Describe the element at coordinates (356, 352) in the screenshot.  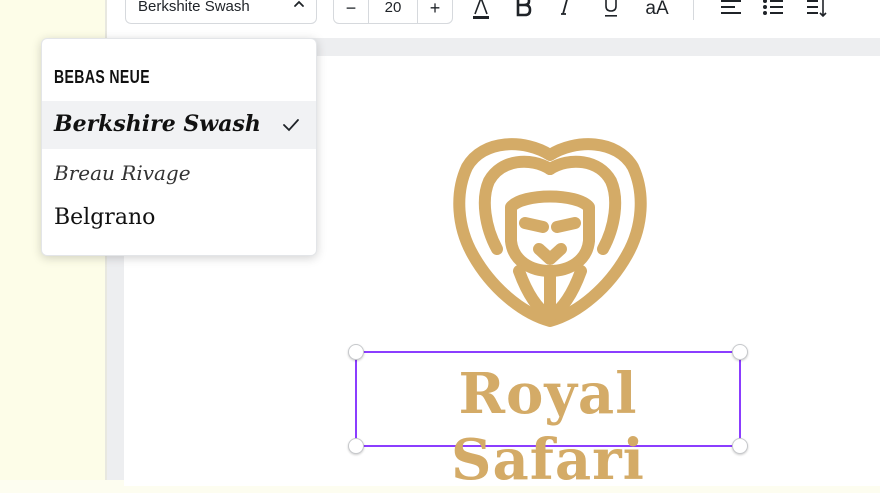
I see `resize-handle-top-left` at that location.